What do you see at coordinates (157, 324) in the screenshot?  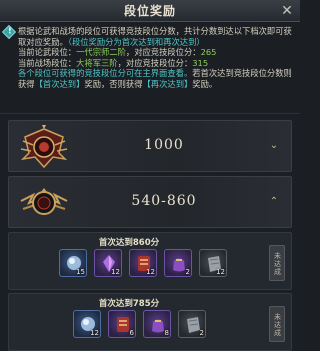 I see `purple-pouch-icon: 8` at bounding box center [157, 324].